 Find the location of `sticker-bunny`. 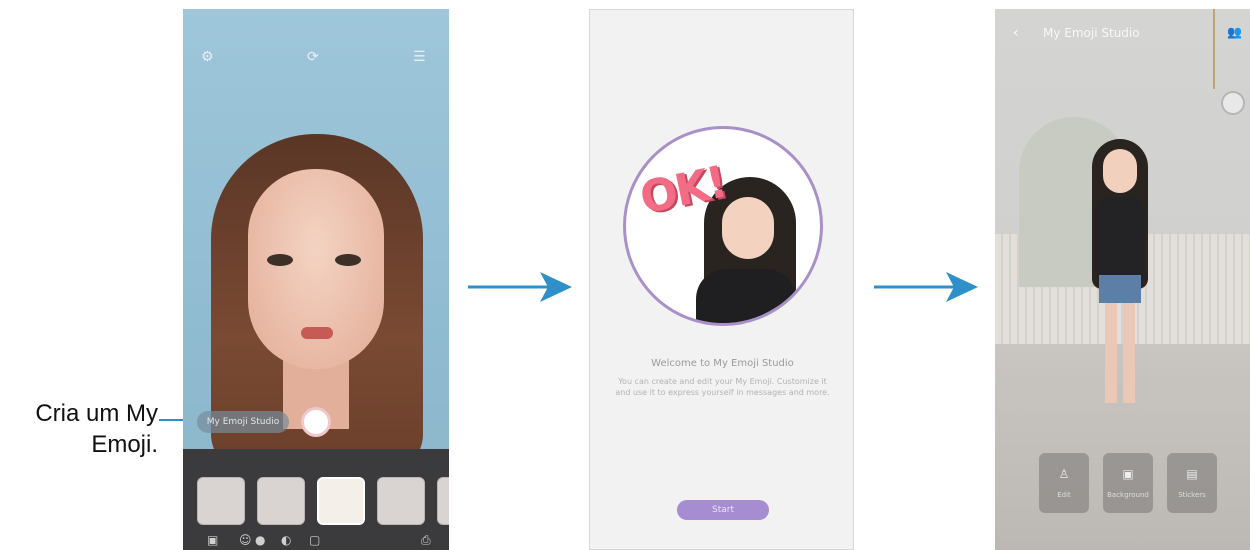

sticker-bunny is located at coordinates (221, 501).